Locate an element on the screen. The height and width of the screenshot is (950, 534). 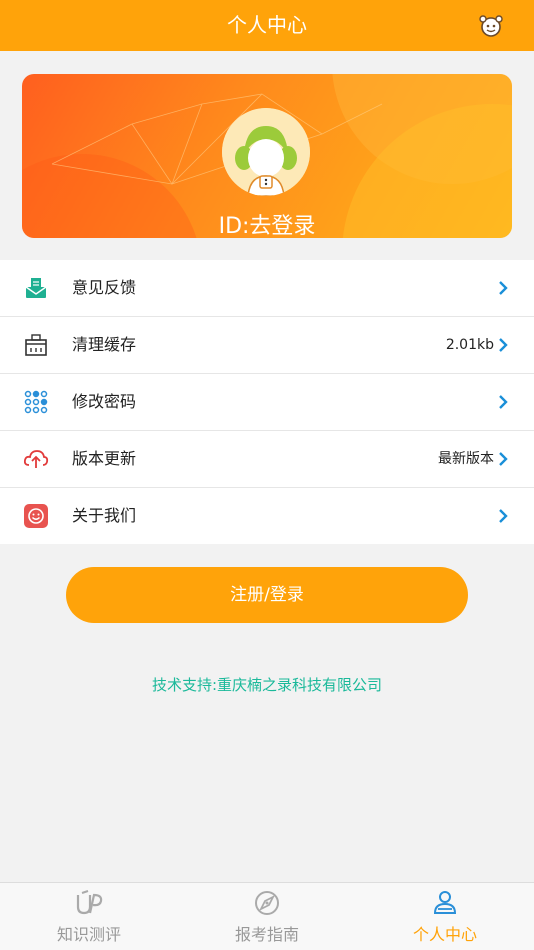
menu-item-label: 关于我们 is located at coordinates (104, 515).